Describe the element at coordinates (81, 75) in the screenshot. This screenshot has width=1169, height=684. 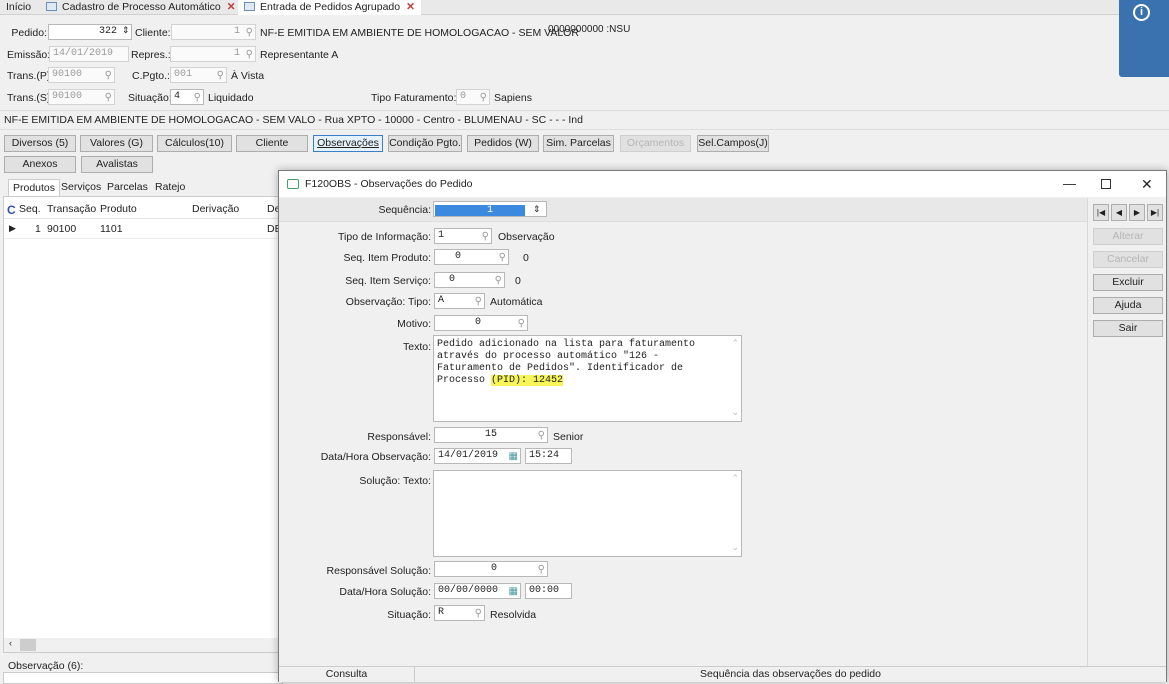
I see `transp-input: 90100 ⚲` at that location.